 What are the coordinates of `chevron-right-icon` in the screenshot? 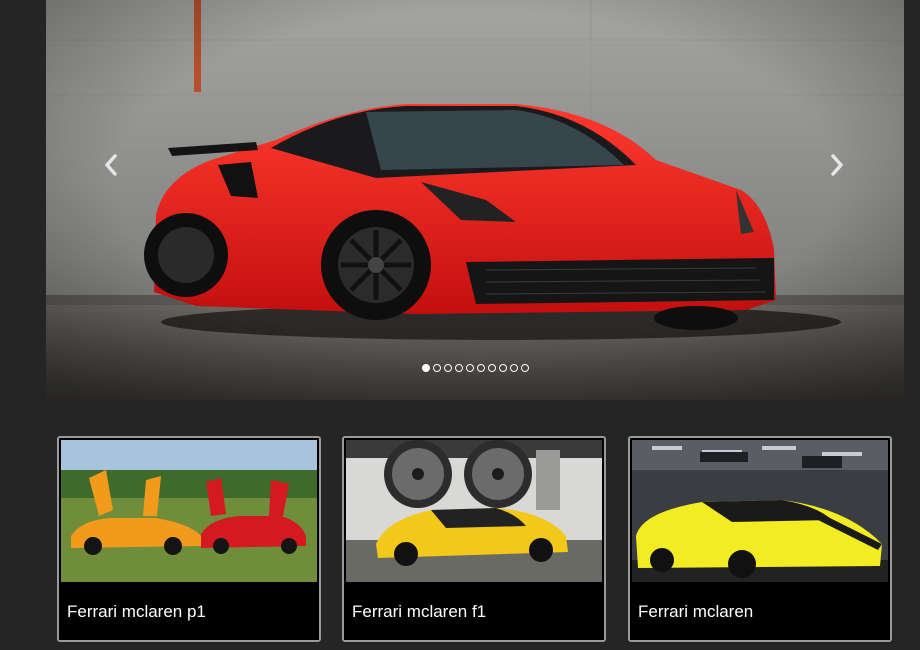 It's located at (837, 165).